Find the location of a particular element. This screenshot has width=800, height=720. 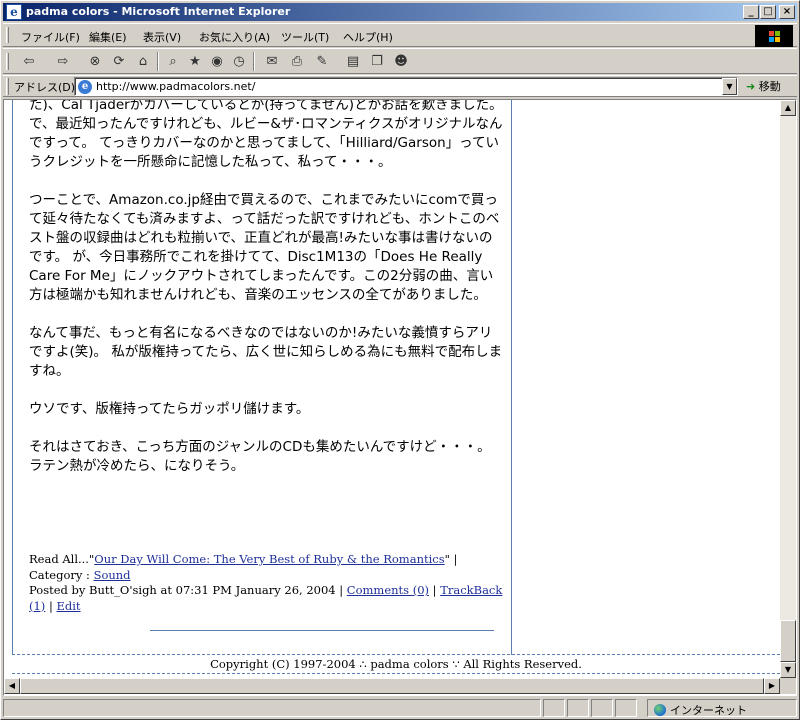

zone-label: インターネット is located at coordinates (708, 710).